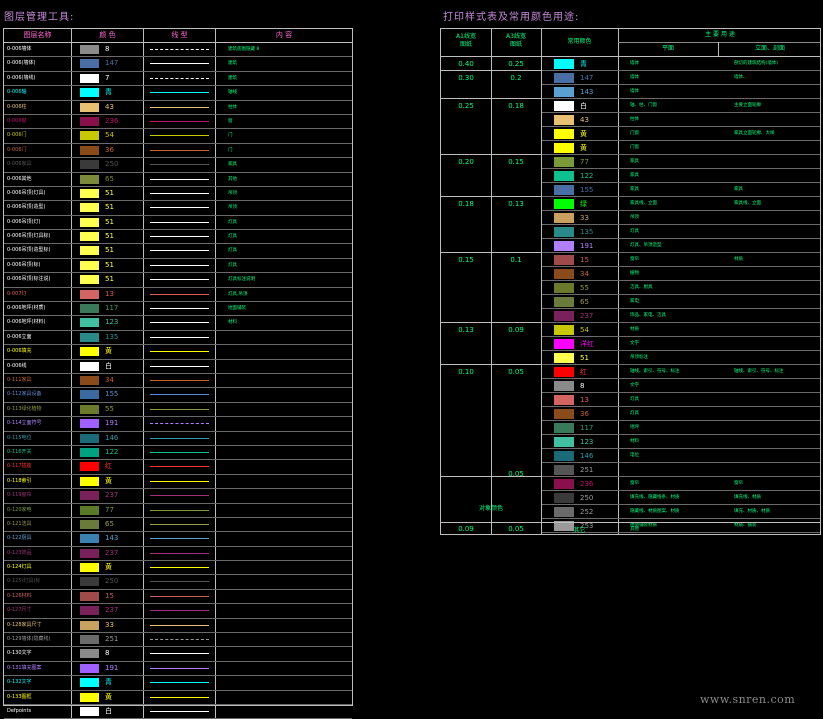 This screenshot has width=823, height=719. What do you see at coordinates (178, 611) in the screenshot?
I see `layer-row: 0-127尺寸 237` at bounding box center [178, 611].